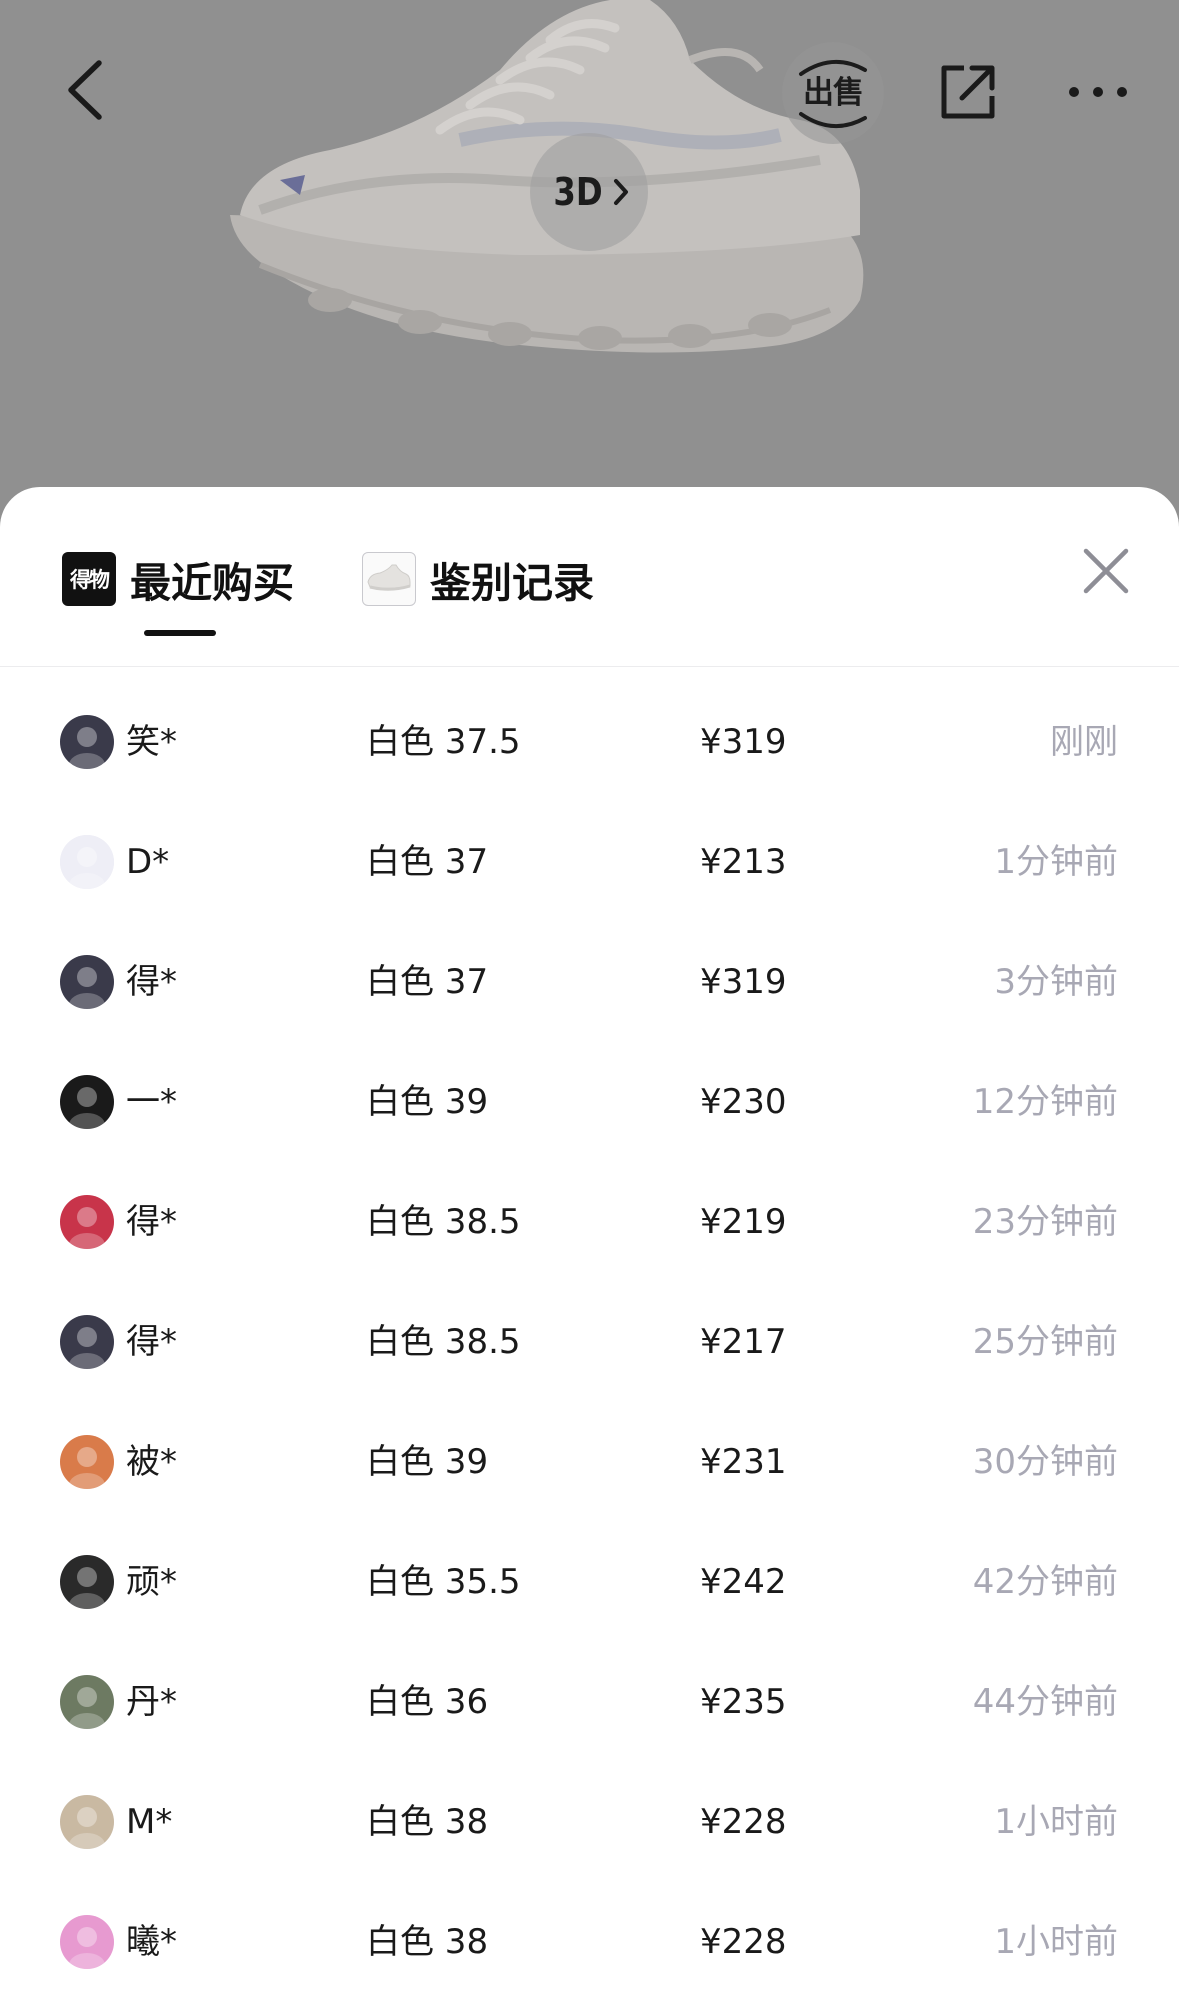 This screenshot has height=2012, width=1179. What do you see at coordinates (512, 583) in the screenshot?
I see `tab-authentication-records-label: 鉴别记录` at bounding box center [512, 583].